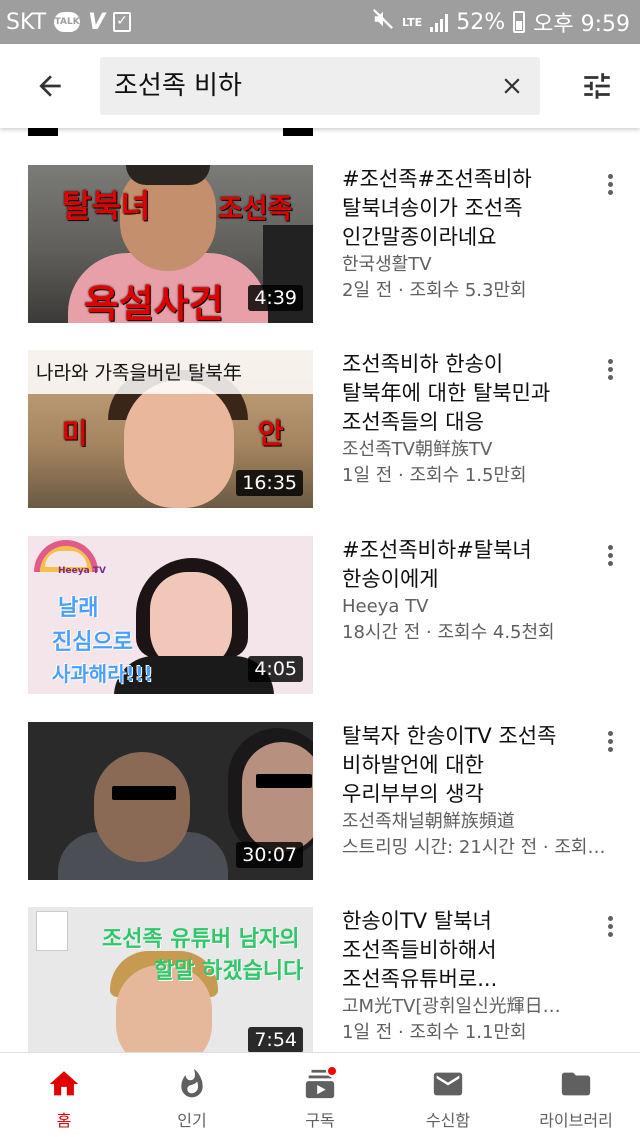  What do you see at coordinates (390, 579) in the screenshot?
I see `video-title-line: 한송이에게` at bounding box center [390, 579].